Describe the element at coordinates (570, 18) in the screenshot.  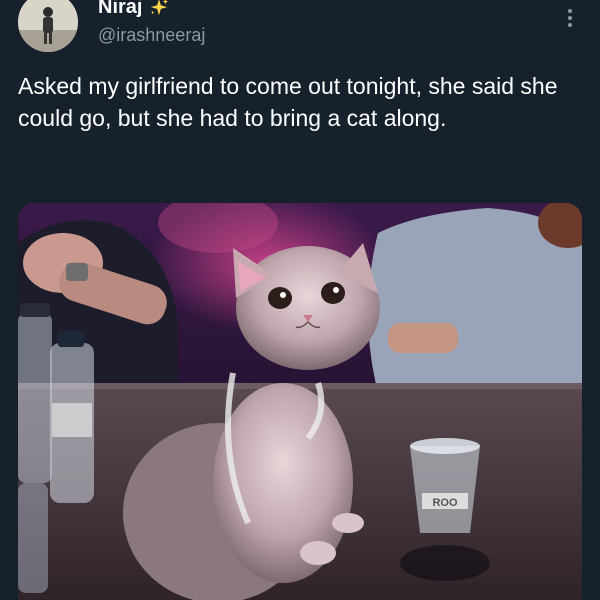
I see `more-vertical-icon` at that location.